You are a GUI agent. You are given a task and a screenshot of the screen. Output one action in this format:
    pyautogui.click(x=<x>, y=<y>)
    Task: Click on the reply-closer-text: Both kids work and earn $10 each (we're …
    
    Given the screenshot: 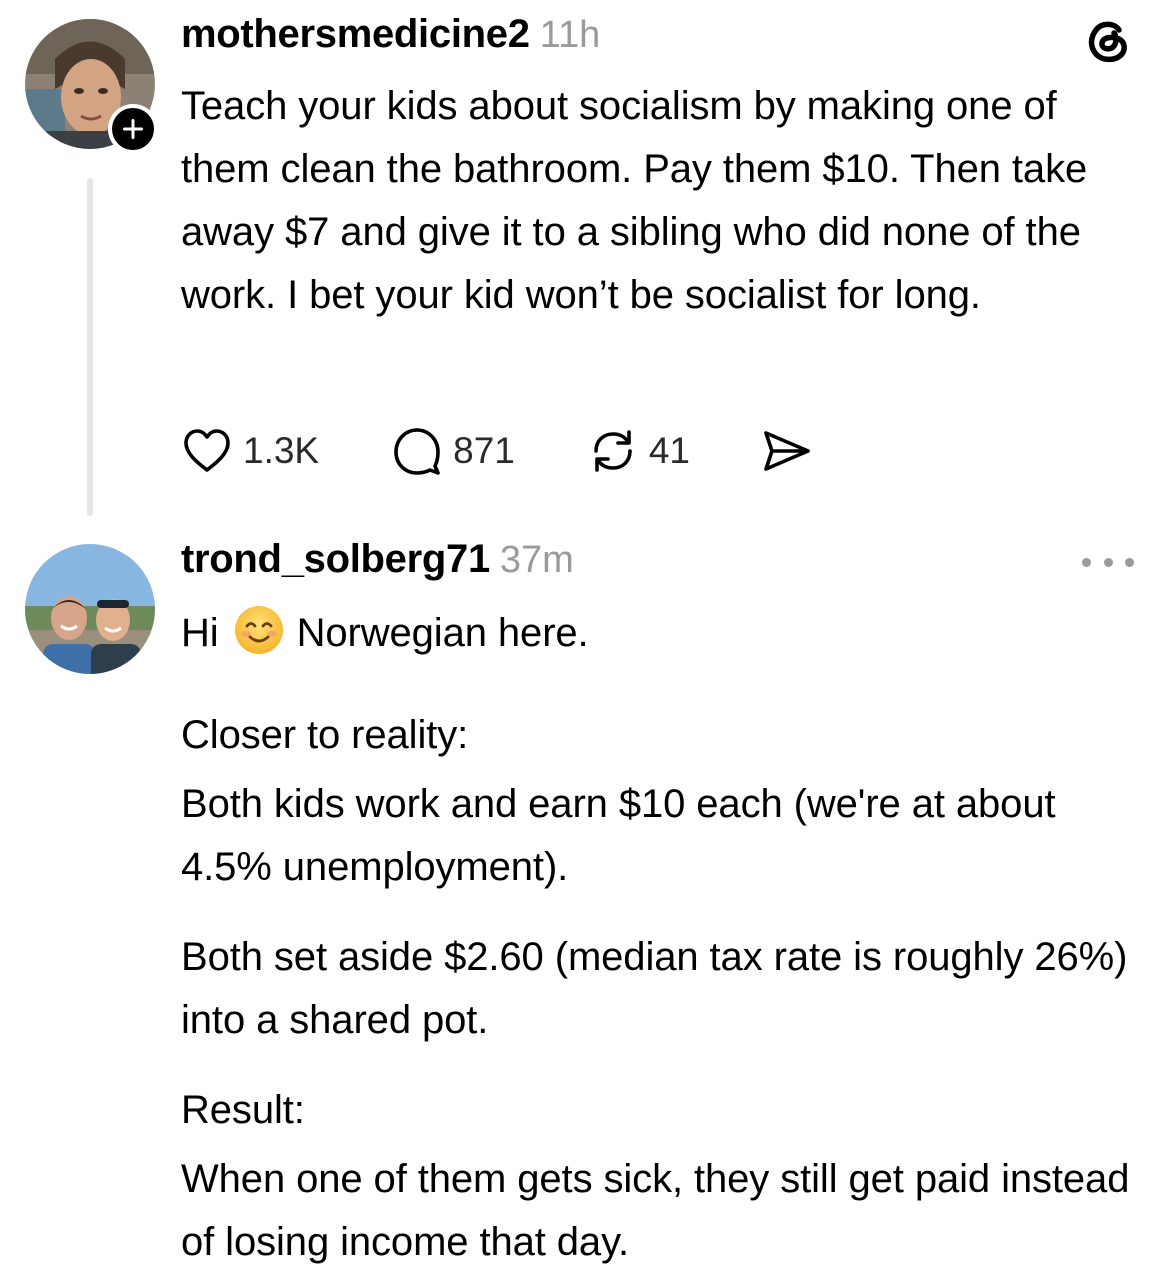 What is the action you would take?
    pyautogui.click(x=618, y=835)
    